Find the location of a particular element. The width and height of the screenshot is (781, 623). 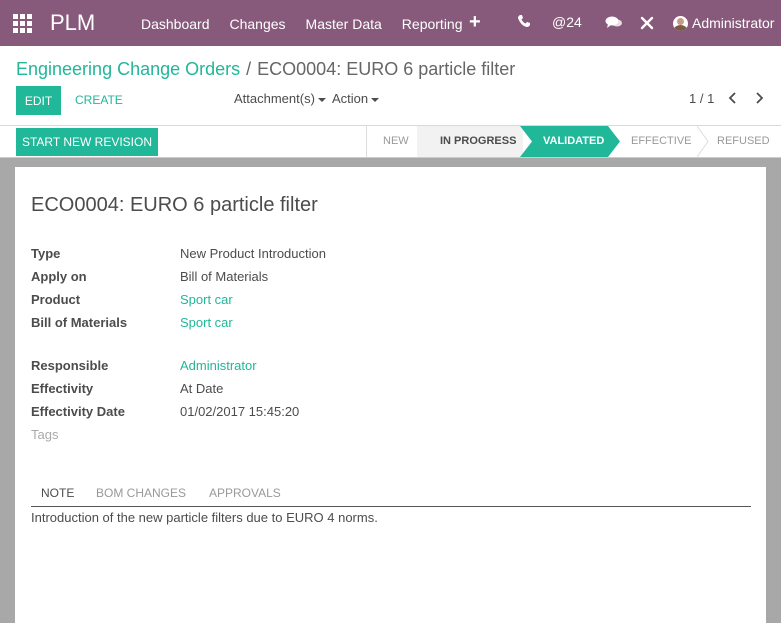

action-dropdown: Action is located at coordinates (356, 98).